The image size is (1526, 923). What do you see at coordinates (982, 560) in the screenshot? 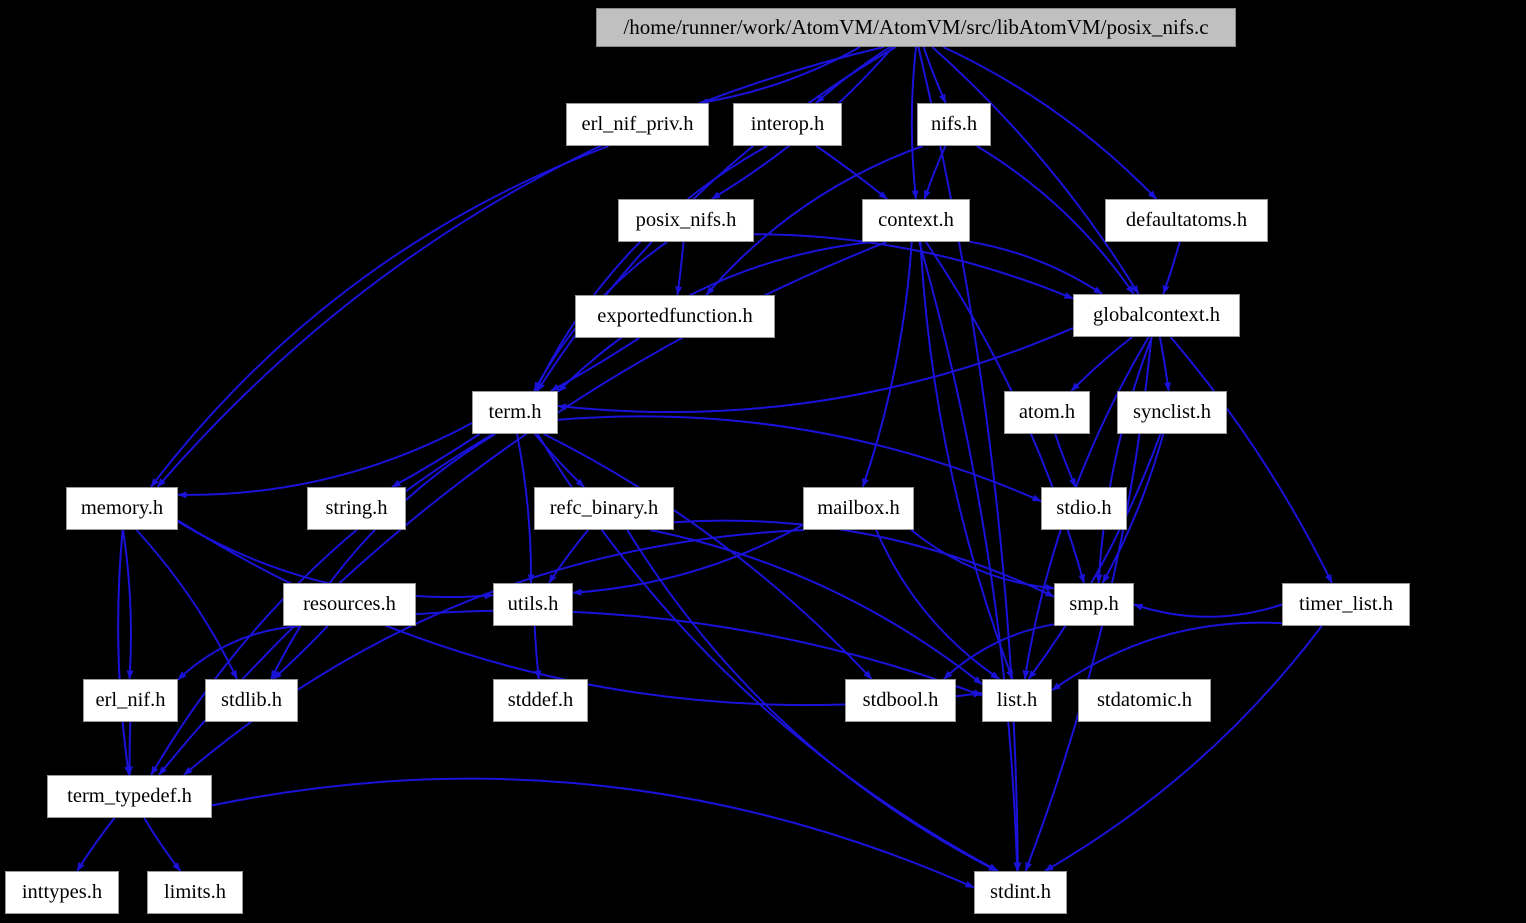
I see `edge-mailbox-to-smp` at bounding box center [982, 560].